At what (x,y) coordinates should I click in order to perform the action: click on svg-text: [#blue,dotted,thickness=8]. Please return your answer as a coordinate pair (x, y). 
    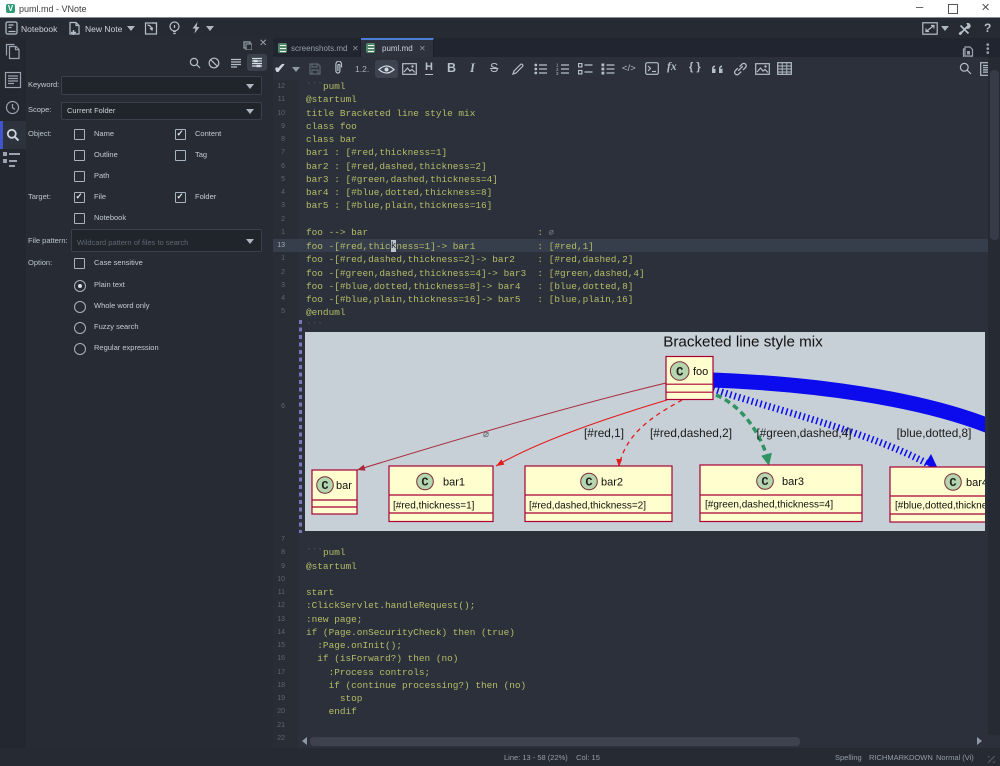
    Looking at the image, I should click on (940, 506).